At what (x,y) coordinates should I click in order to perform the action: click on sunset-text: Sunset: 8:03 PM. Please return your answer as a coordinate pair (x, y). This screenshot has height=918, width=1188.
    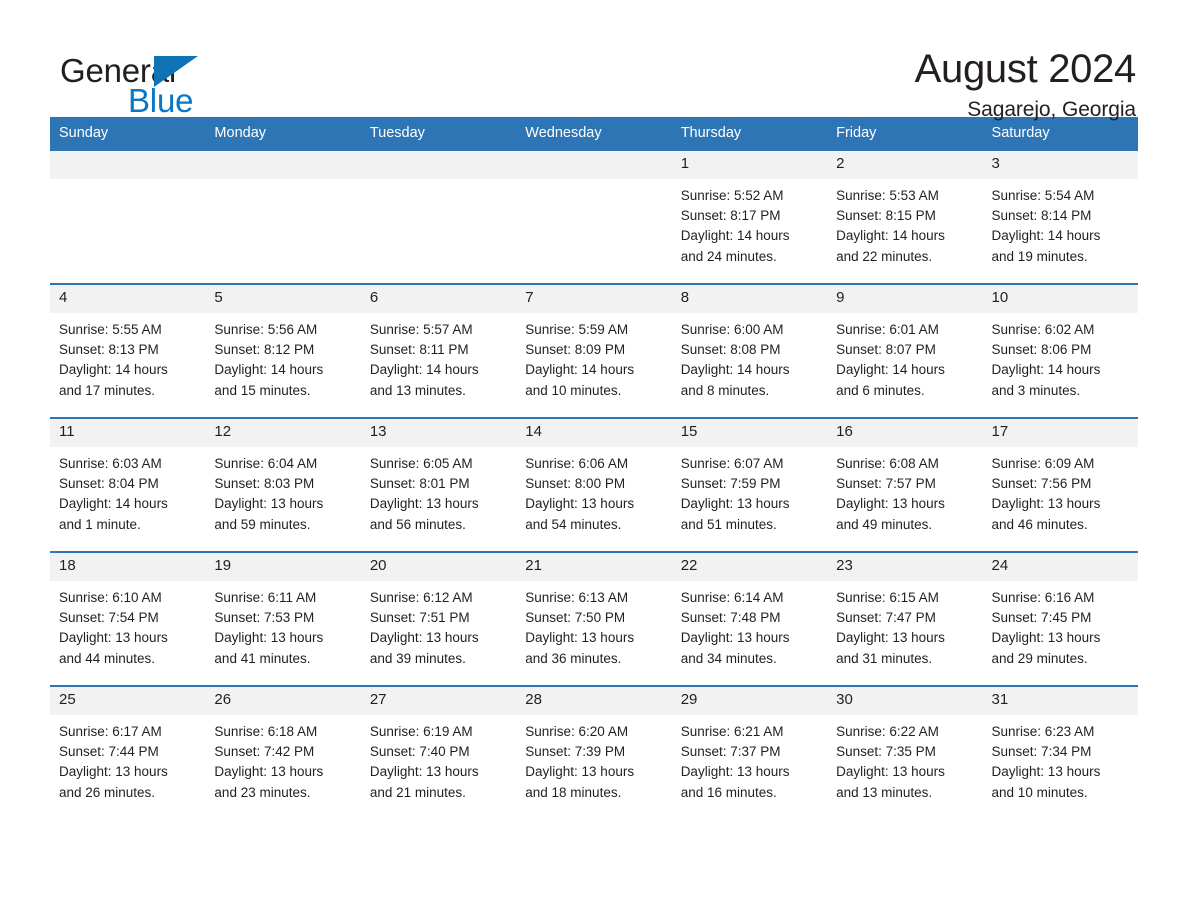
    Looking at the image, I should click on (264, 484).